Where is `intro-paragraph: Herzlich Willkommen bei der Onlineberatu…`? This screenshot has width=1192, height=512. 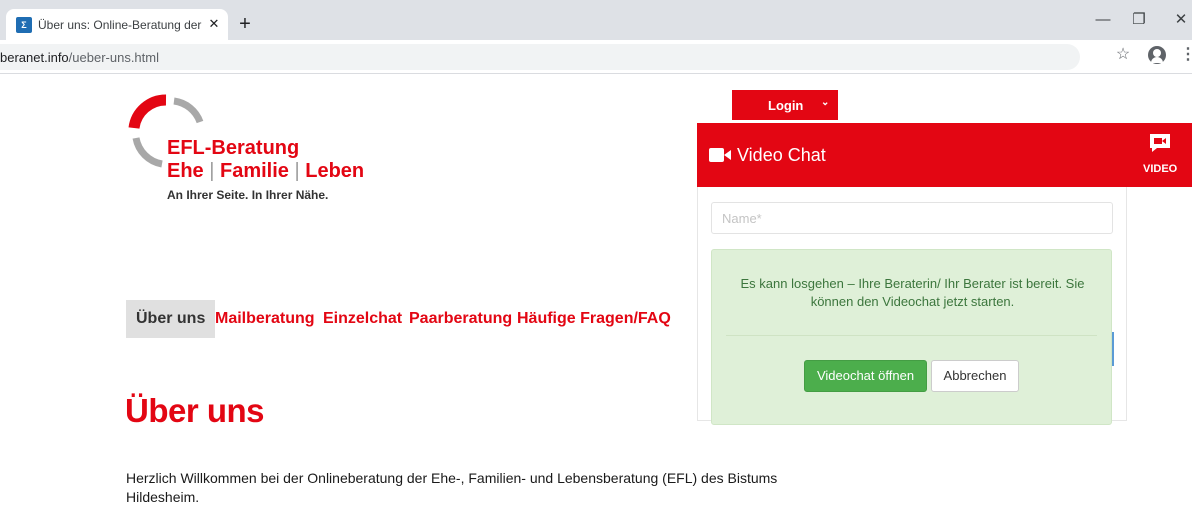
intro-paragraph: Herzlich Willkommen bei der Onlineberatu… is located at coordinates (452, 487).